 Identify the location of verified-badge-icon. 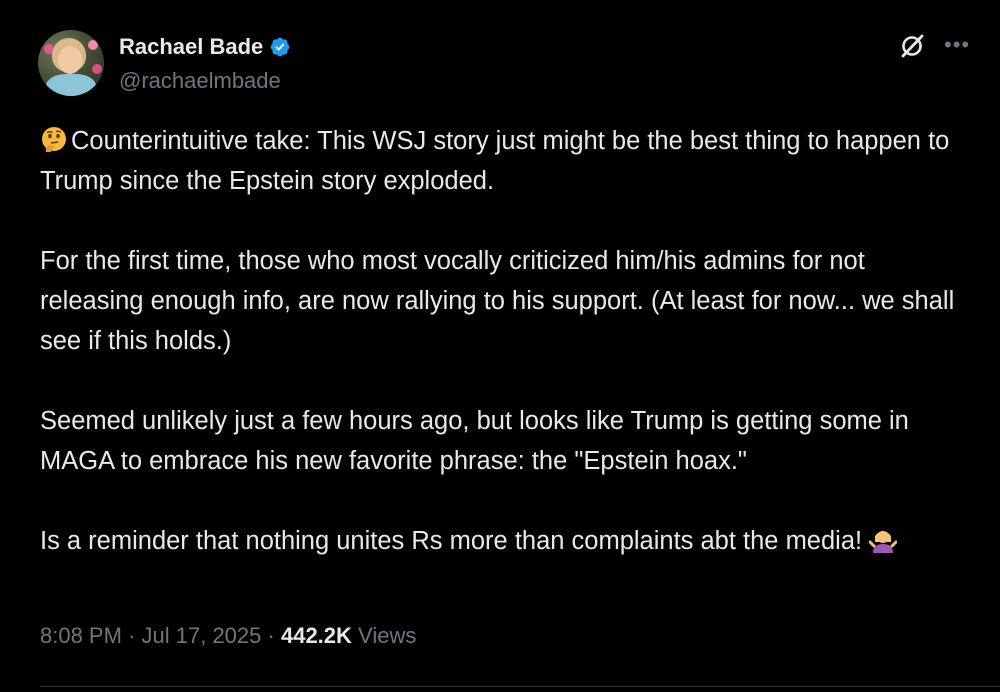
(280, 47).